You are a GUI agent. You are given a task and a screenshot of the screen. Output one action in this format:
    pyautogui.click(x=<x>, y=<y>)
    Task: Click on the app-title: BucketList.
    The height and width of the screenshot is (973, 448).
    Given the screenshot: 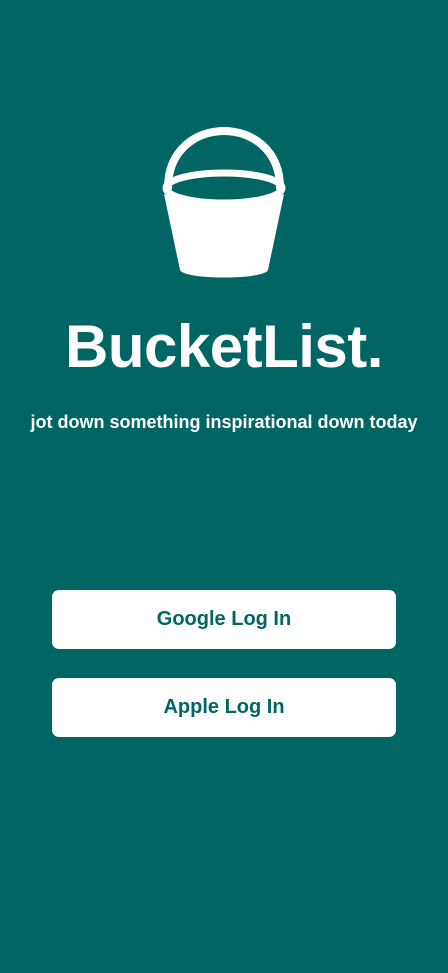 What is the action you would take?
    pyautogui.click(x=224, y=346)
    